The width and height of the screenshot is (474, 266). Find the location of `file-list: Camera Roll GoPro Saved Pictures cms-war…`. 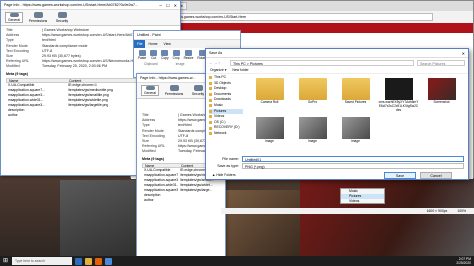

file-list: Camera Roll GoPro Saved Pictures cms-war… is located at coordinates (357, 111).